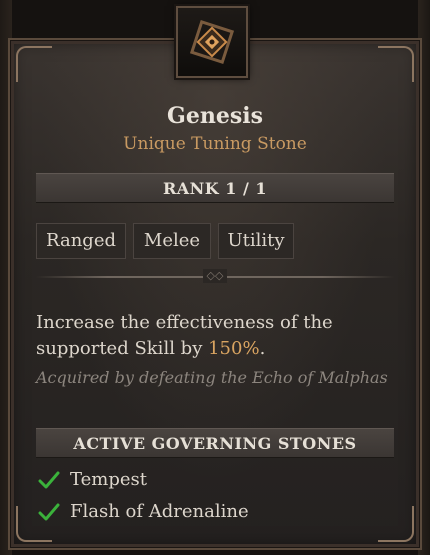 Image resolution: width=430 pixels, height=555 pixels. What do you see at coordinates (159, 511) in the screenshot?
I see `governing-stone-label: Flash of Adrenaline` at bounding box center [159, 511].